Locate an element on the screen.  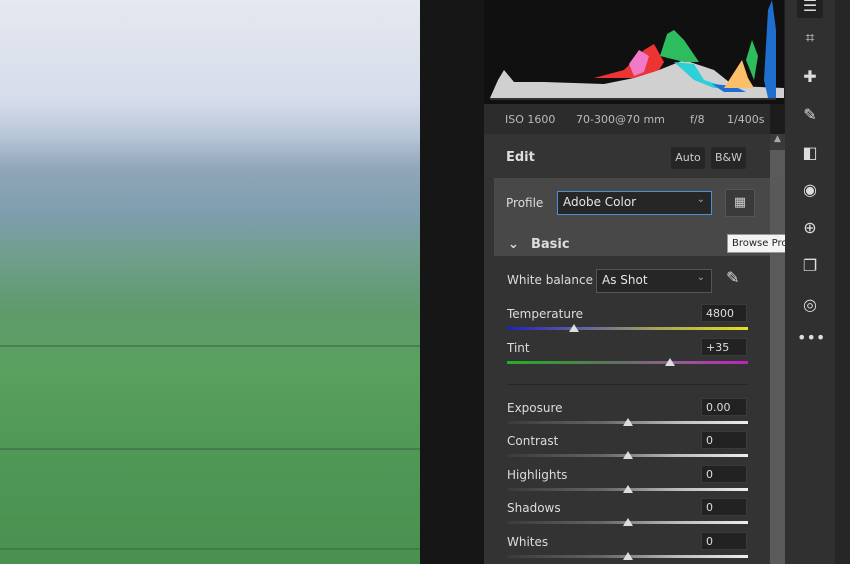
grid-search-icon: ▦ is located at coordinates (740, 202).